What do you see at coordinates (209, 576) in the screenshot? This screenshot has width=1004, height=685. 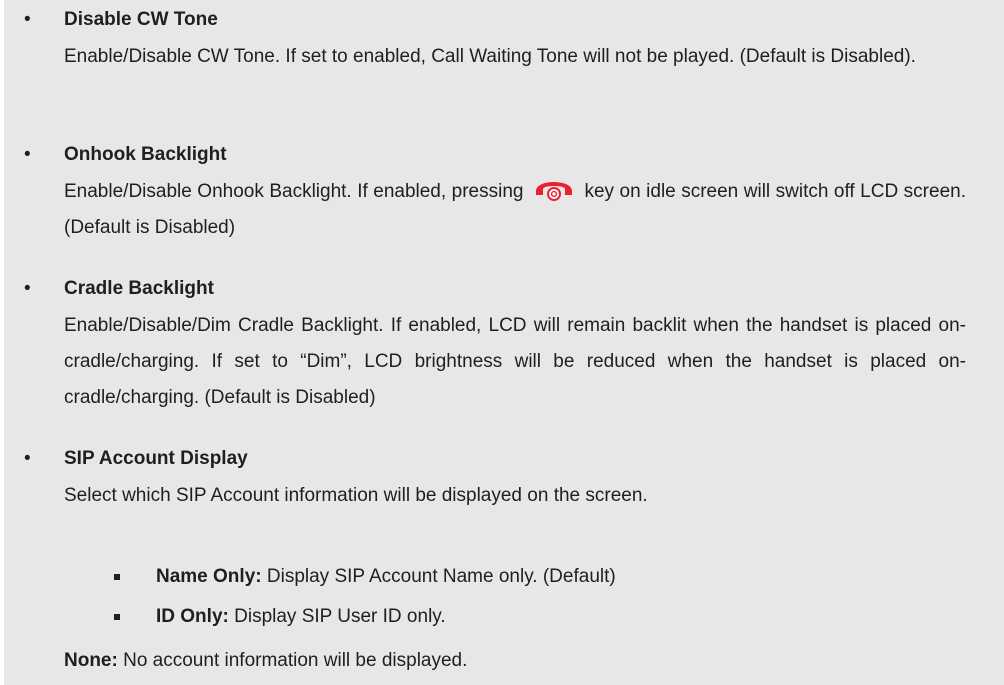 I see `option-label: Name Only:` at bounding box center [209, 576].